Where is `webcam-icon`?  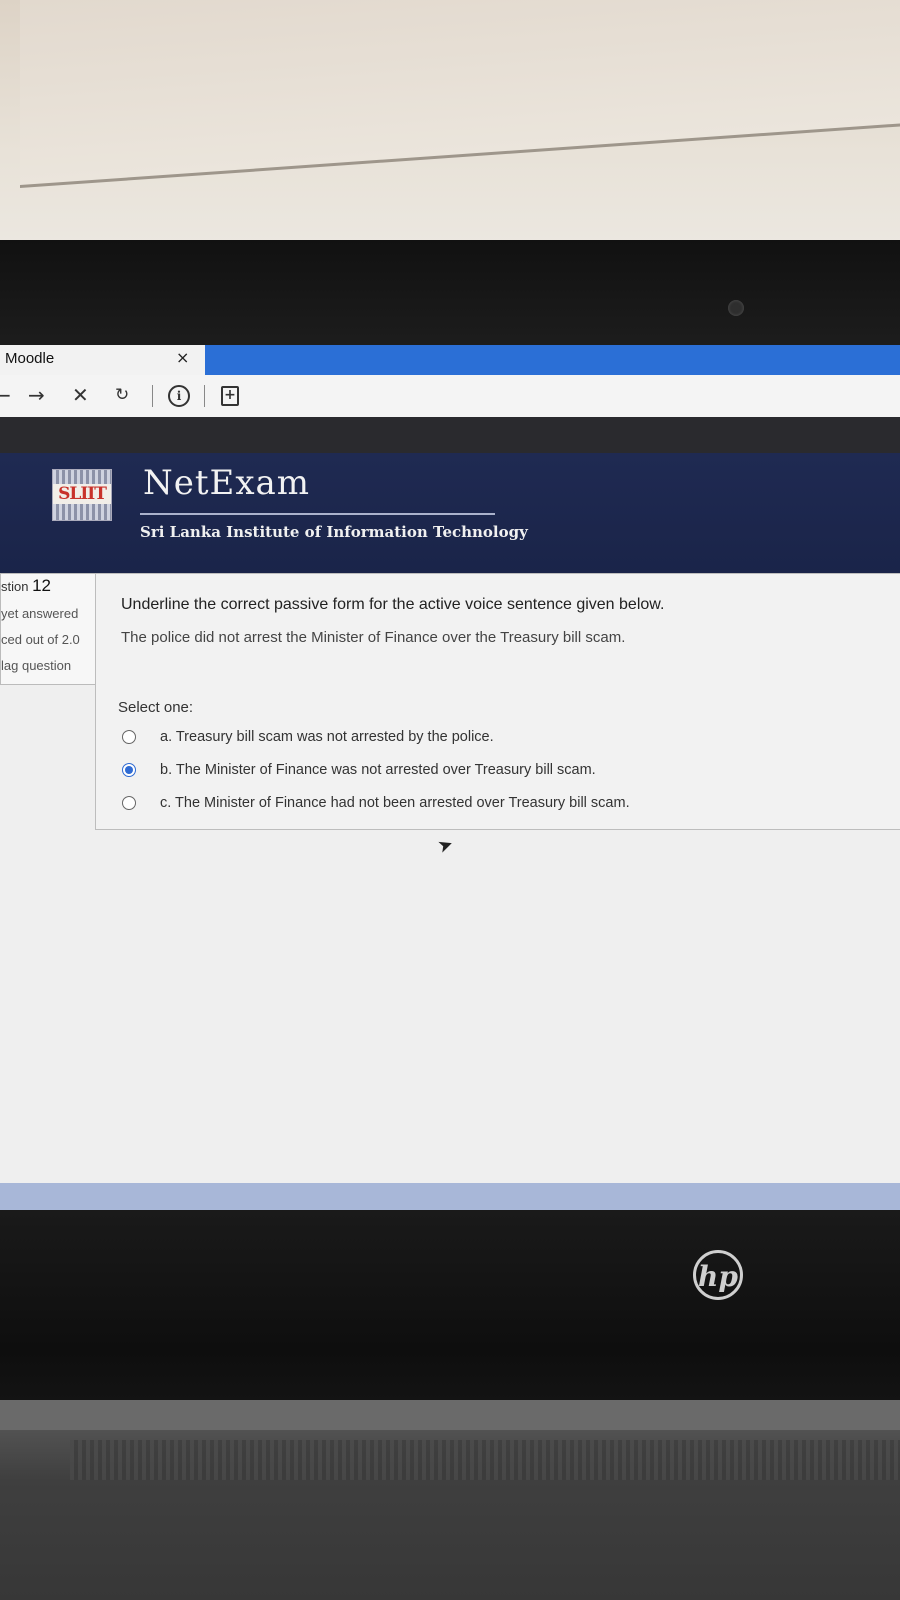
webcam-icon is located at coordinates (736, 308).